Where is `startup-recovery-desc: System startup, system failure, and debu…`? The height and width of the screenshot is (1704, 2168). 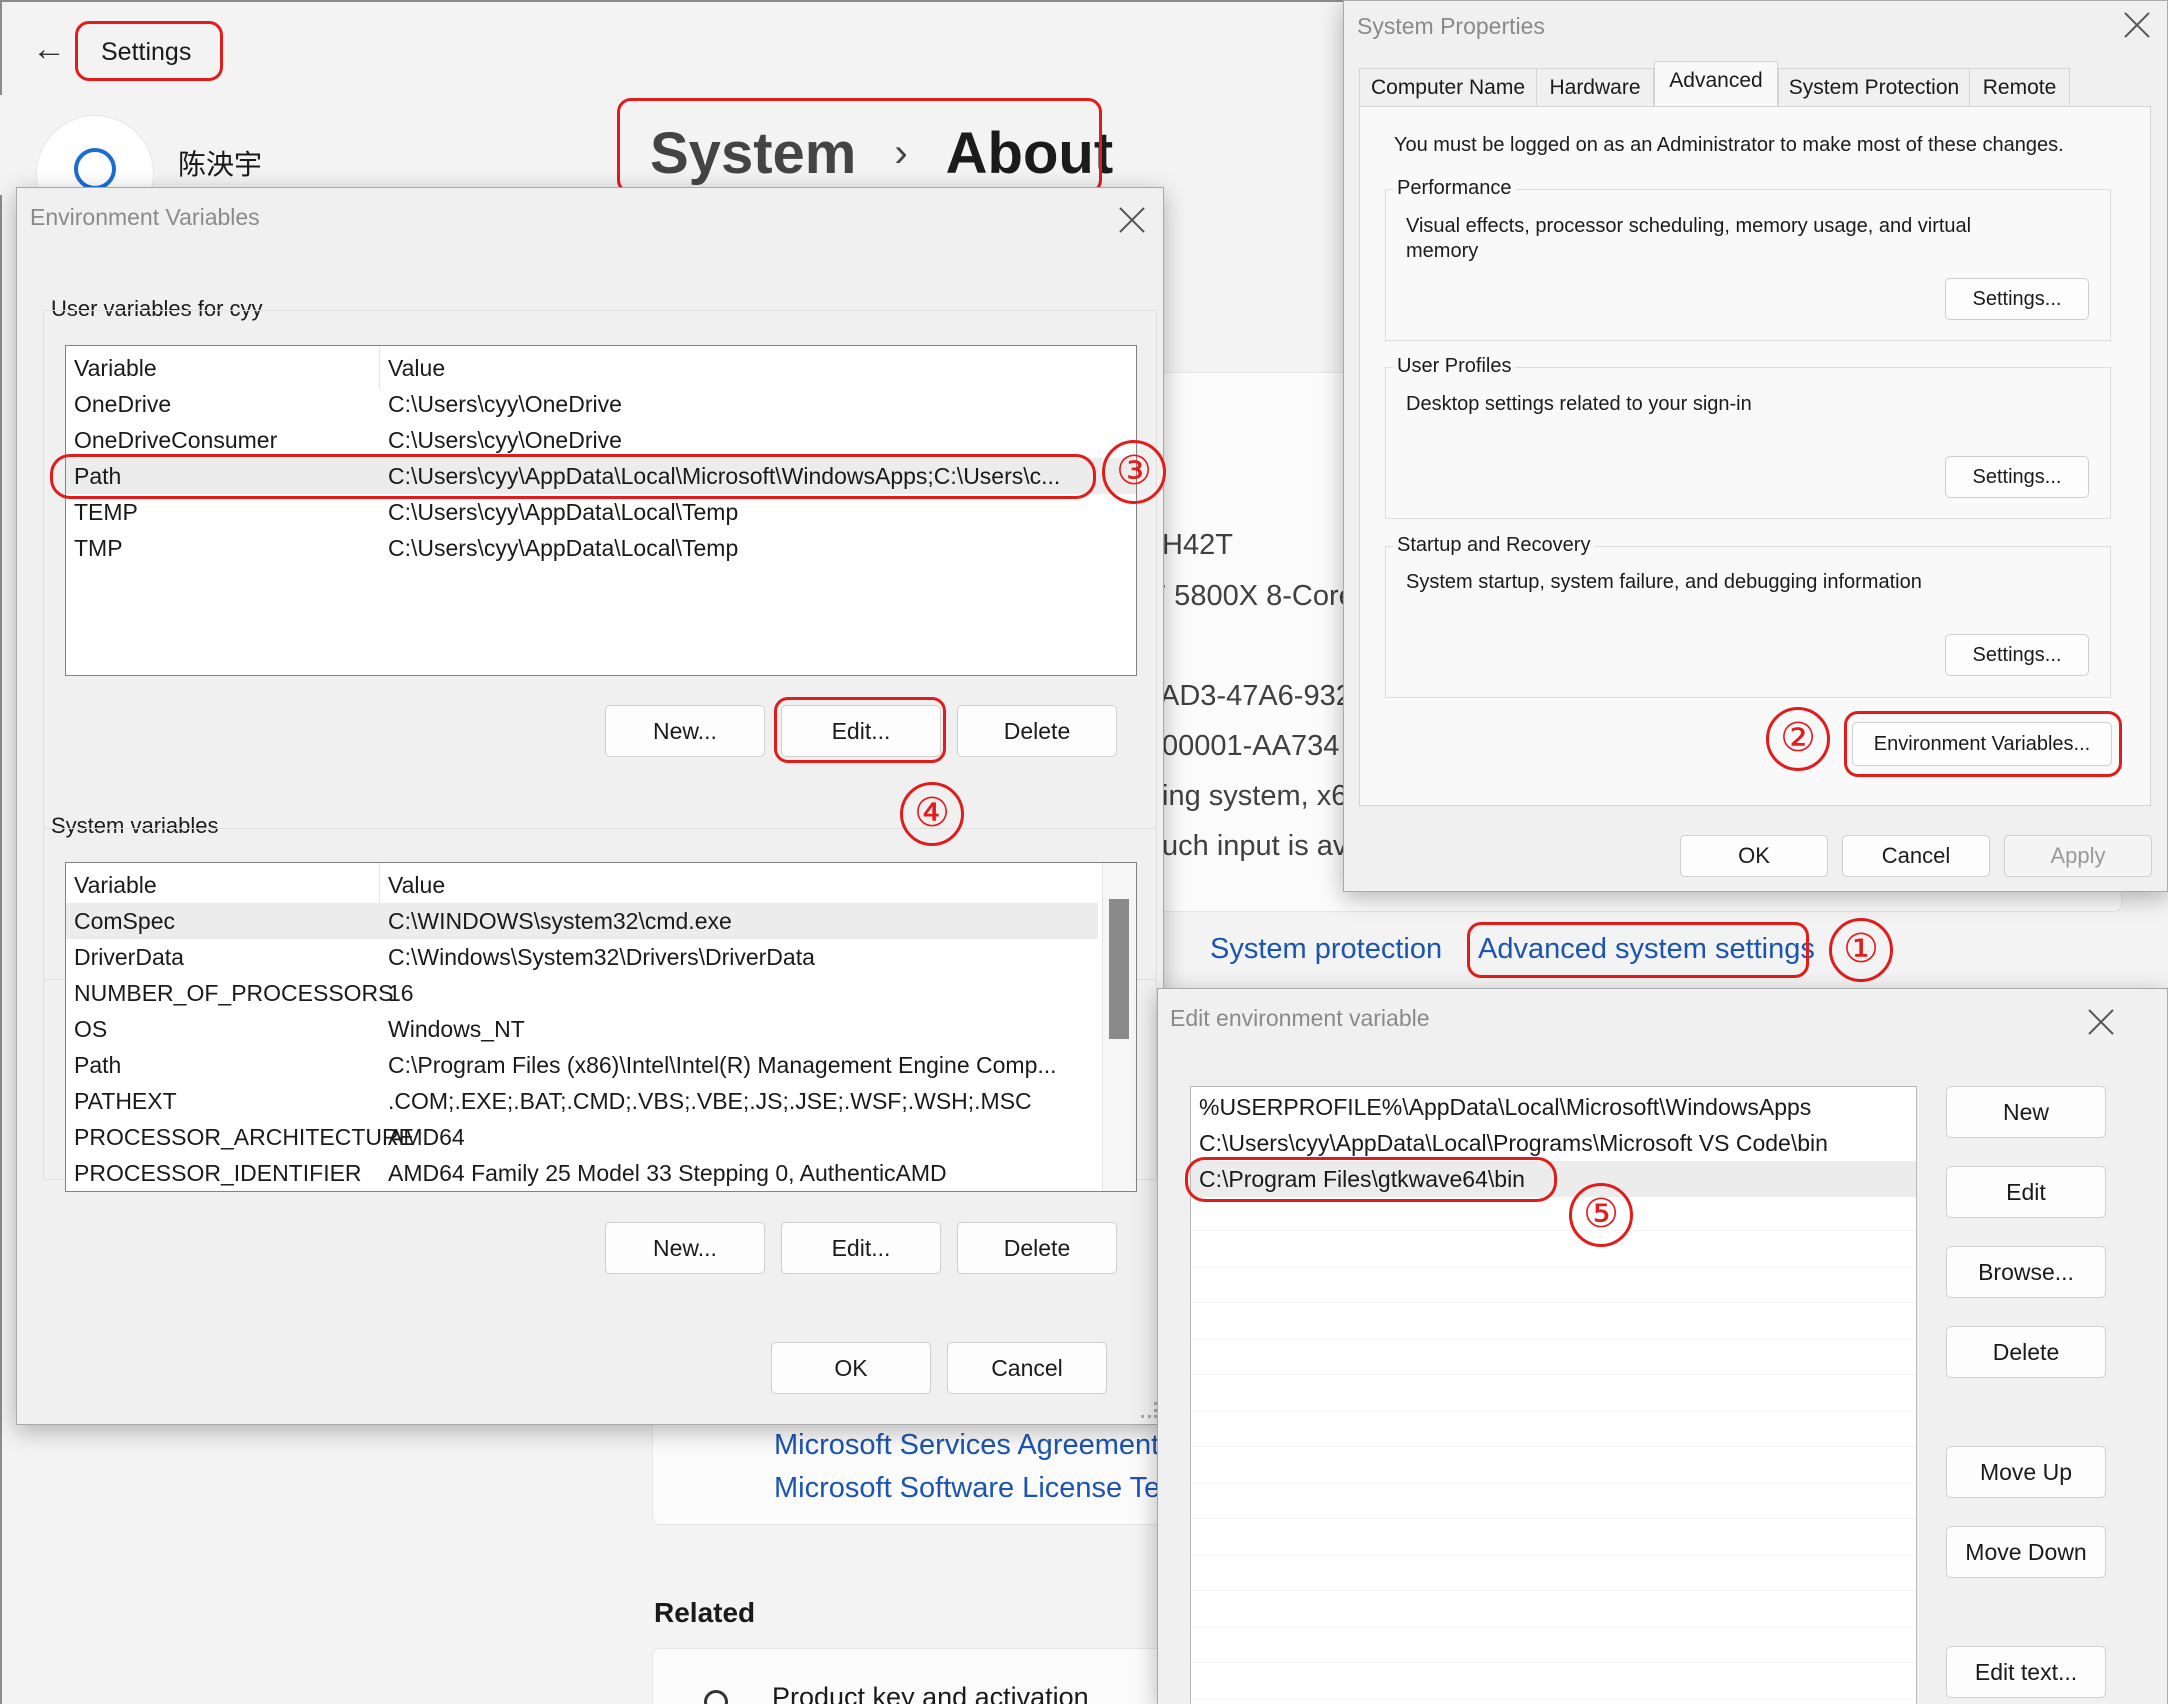
startup-recovery-desc: System startup, system failure, and debu… is located at coordinates (1664, 582).